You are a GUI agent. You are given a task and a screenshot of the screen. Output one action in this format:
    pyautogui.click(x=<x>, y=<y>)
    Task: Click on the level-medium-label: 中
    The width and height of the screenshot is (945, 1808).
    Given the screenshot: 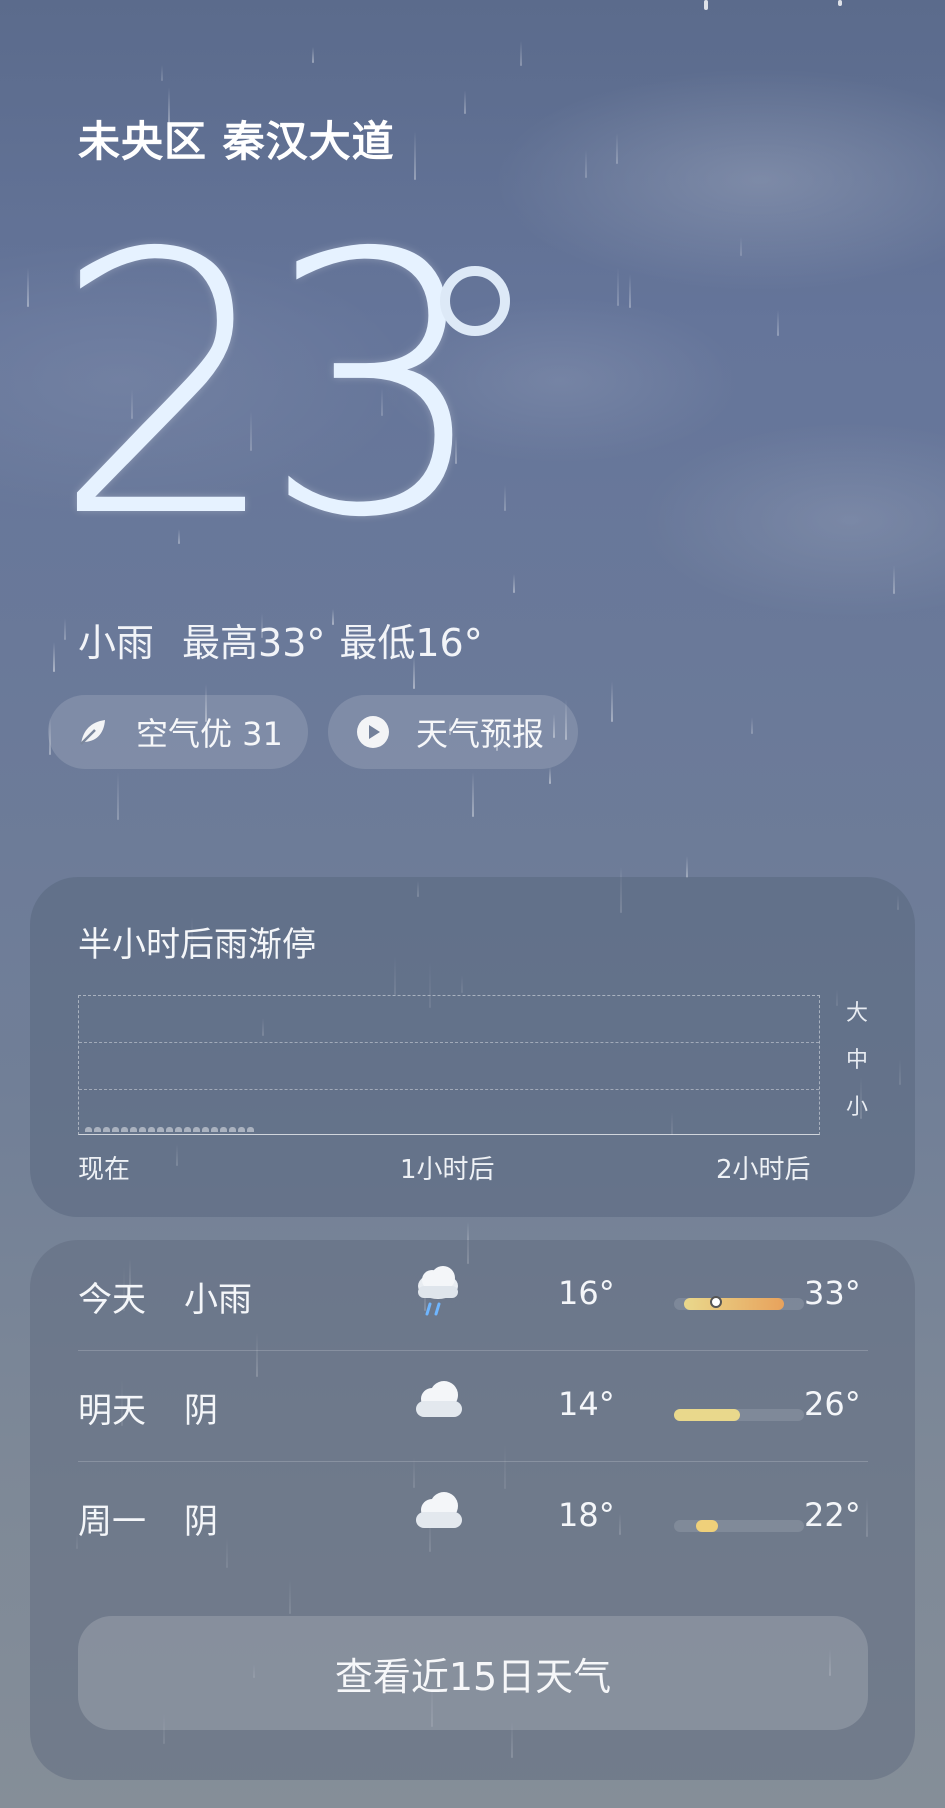 What is the action you would take?
    pyautogui.click(x=857, y=1060)
    